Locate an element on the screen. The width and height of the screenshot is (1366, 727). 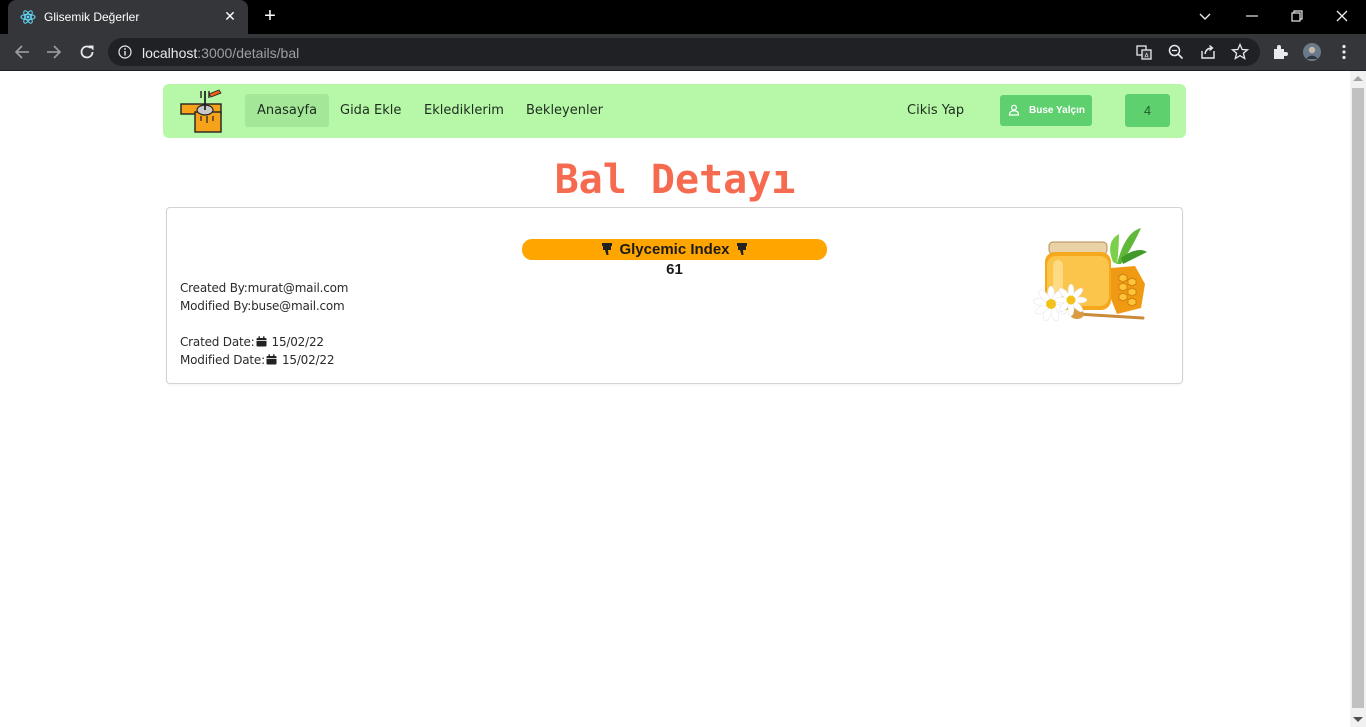
menu-kebab-icon is located at coordinates (1344, 52).